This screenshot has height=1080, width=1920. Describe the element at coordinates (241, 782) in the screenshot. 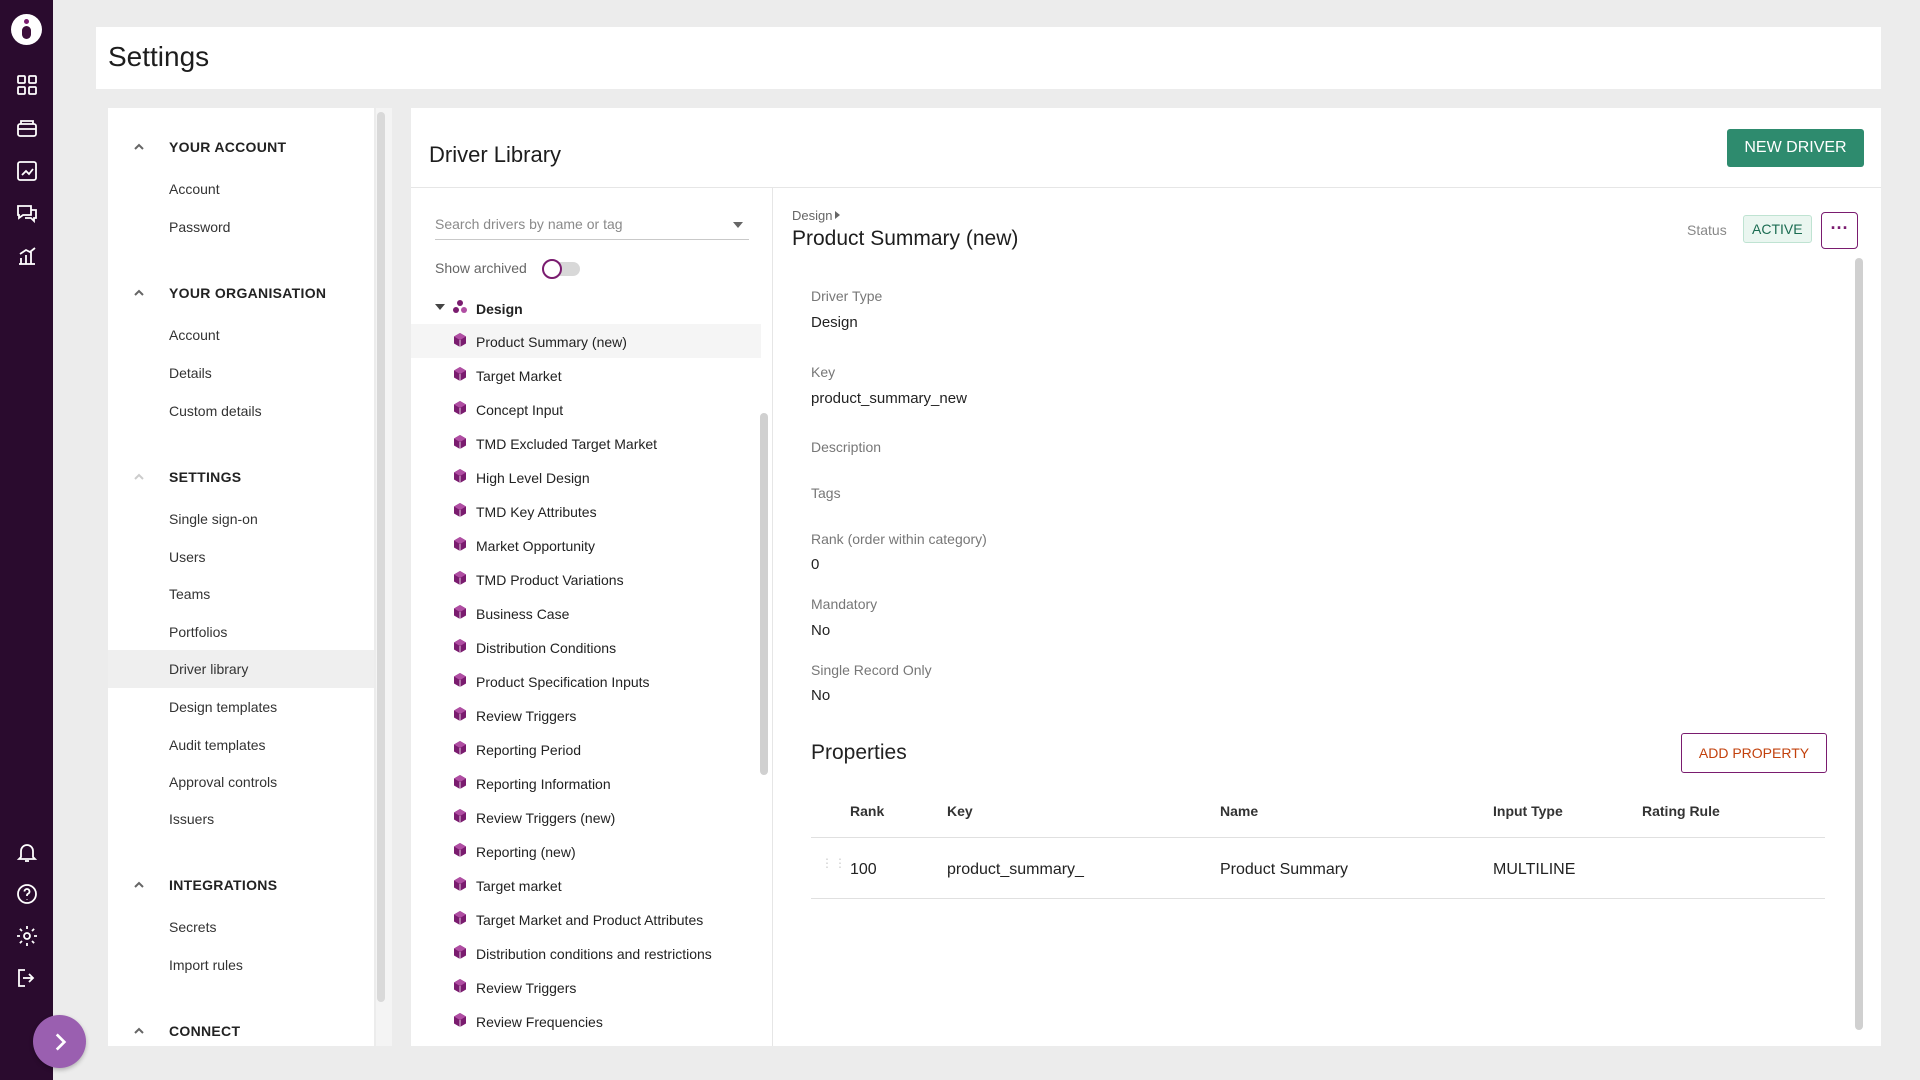

I see `nav-item-approval-controls: Approval controls` at that location.